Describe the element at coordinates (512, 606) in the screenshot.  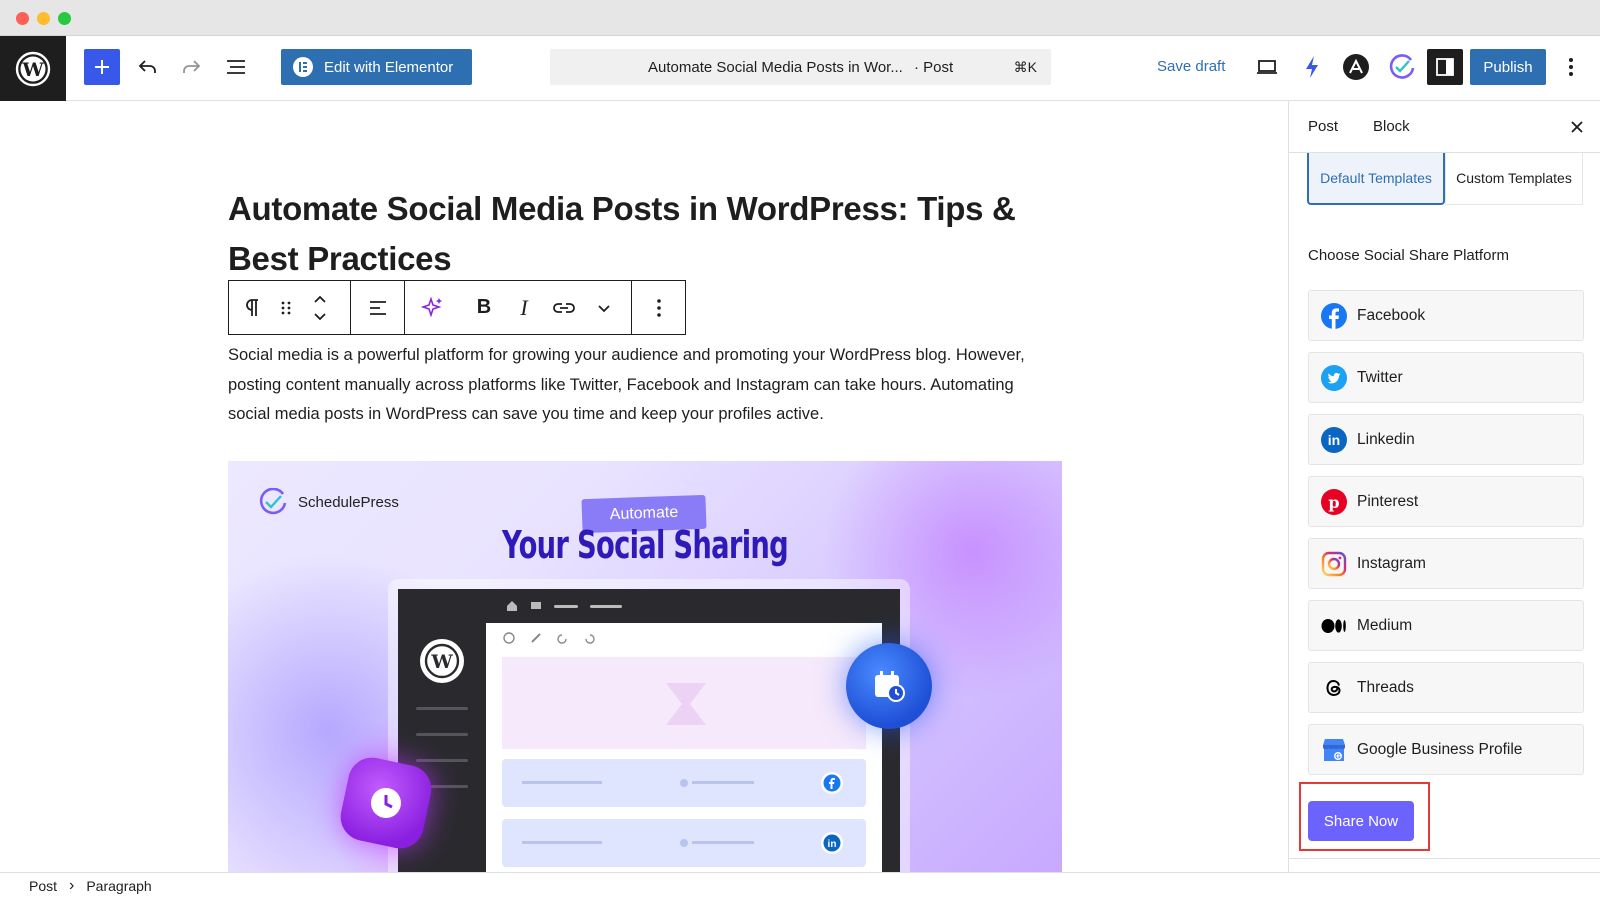
I see `home-icon` at that location.